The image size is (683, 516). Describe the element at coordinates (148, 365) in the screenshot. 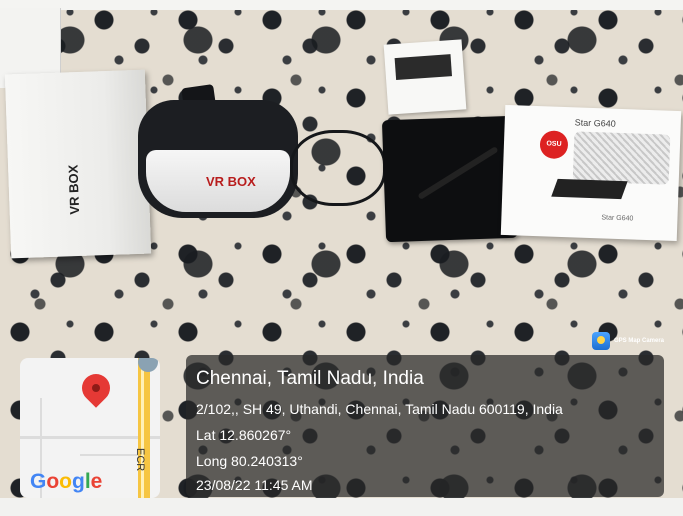

I see `map-marker-icon` at that location.